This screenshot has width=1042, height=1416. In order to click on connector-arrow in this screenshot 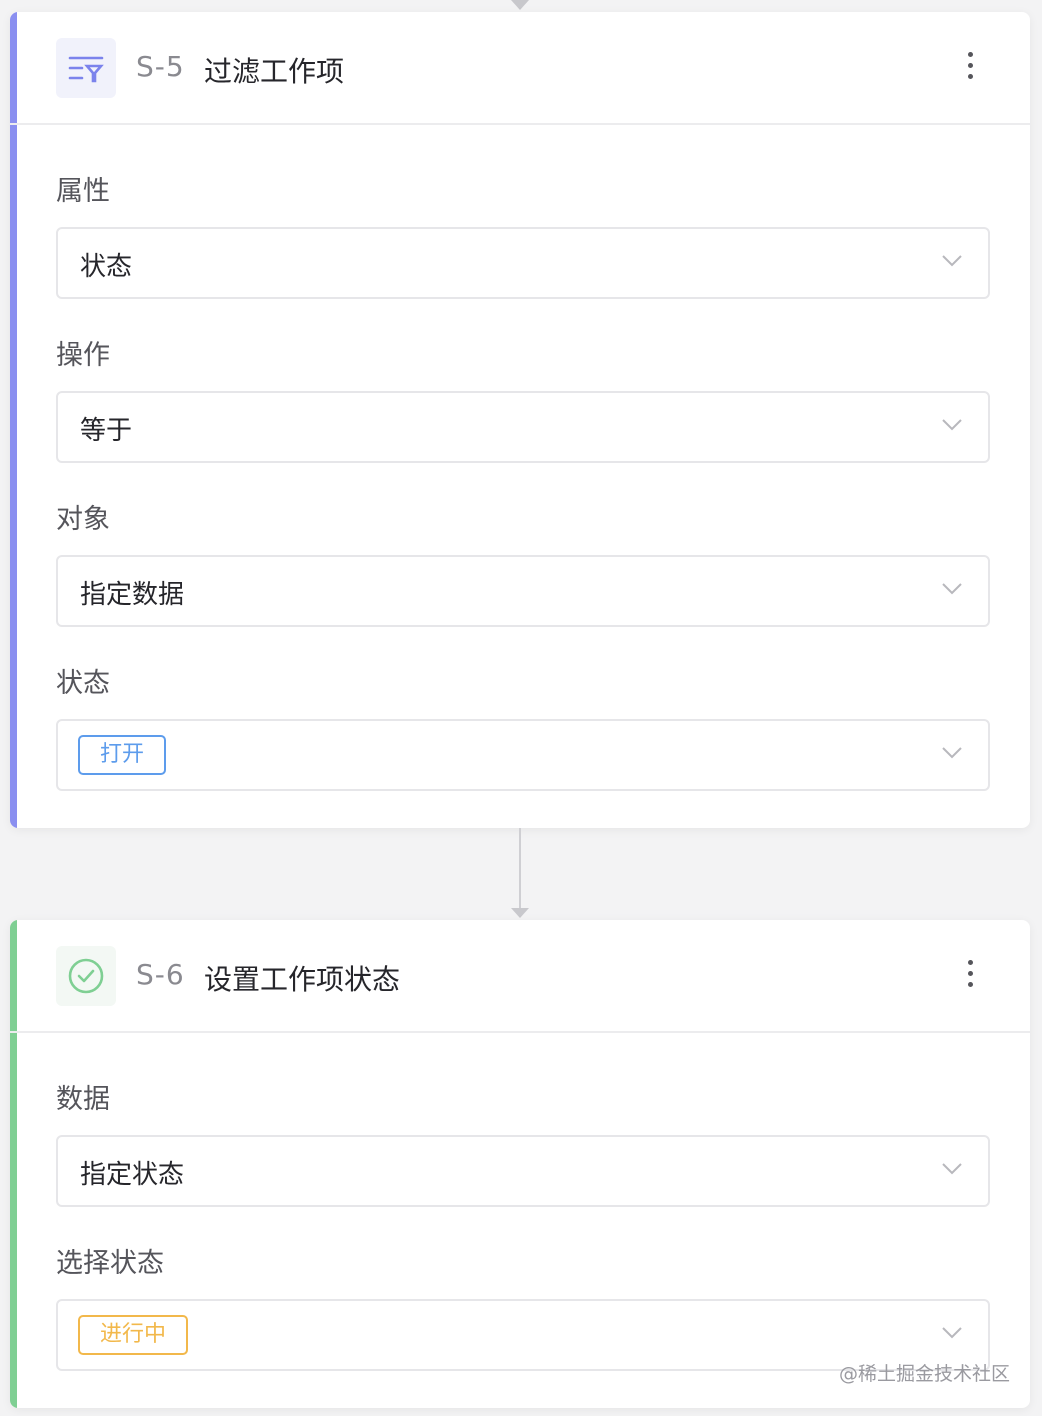, I will do `click(520, 913)`.